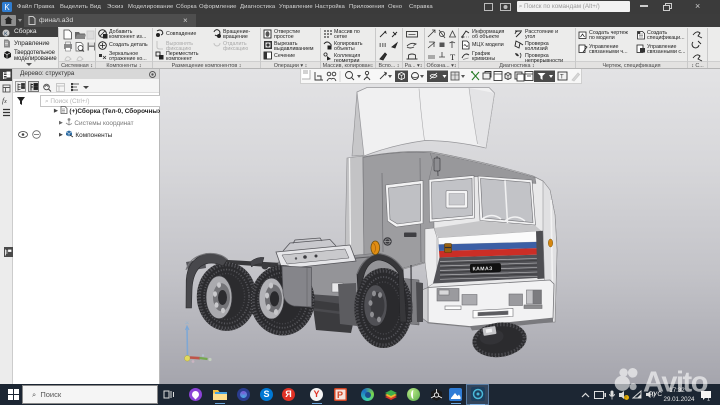 The image size is (720, 405). I want to click on svg-text: КАМАЗ, so click(482, 269).